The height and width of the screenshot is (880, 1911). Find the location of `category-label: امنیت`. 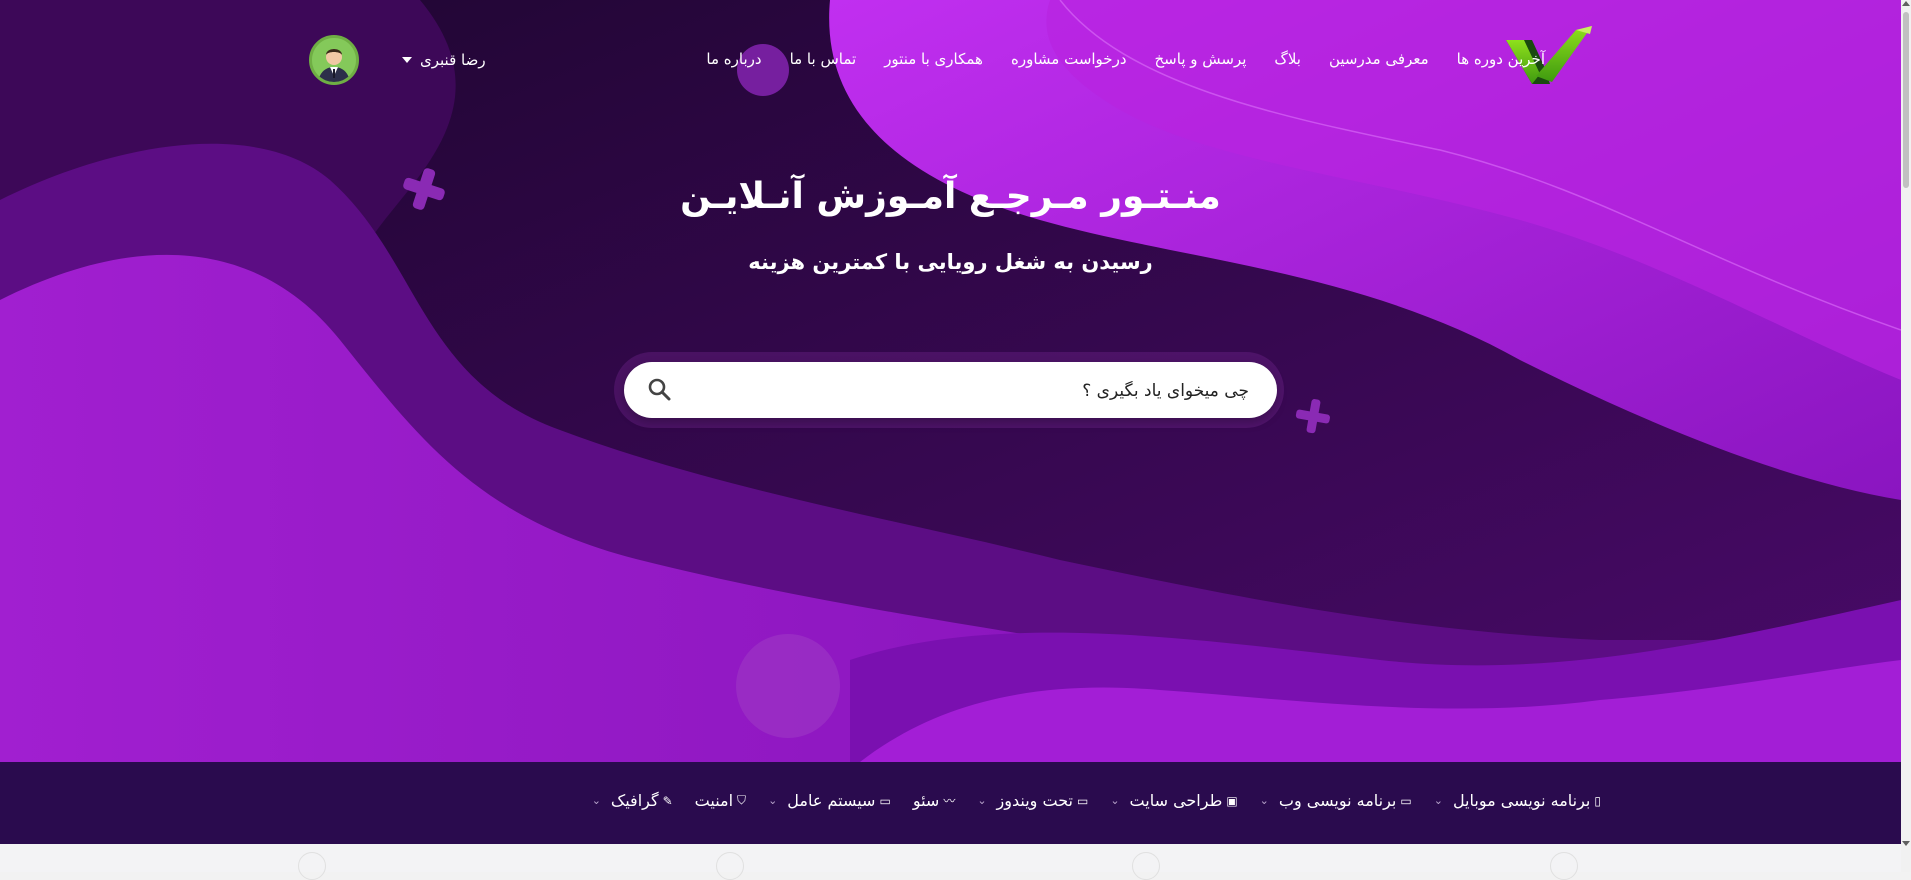

category-label: امنیت is located at coordinates (714, 800).